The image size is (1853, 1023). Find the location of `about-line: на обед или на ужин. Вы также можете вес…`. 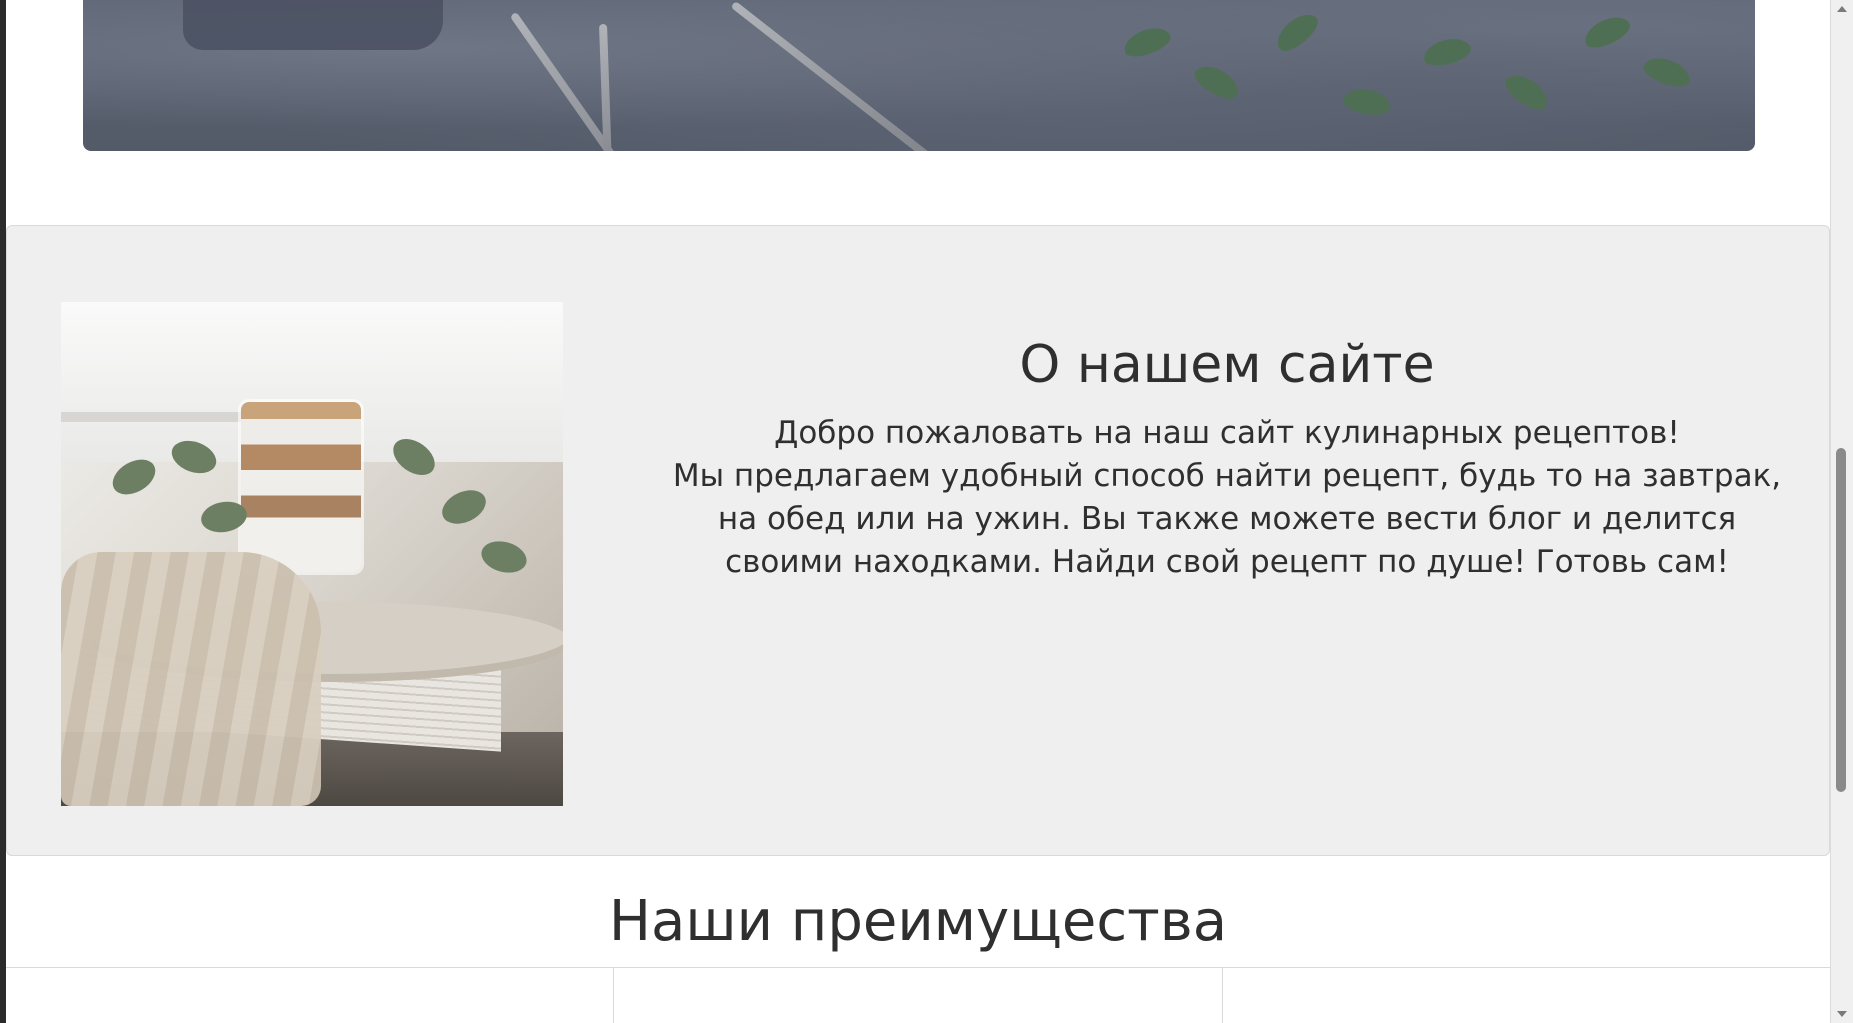

about-line: на обед или на ужин. Вы также можете вес… is located at coordinates (1227, 518).